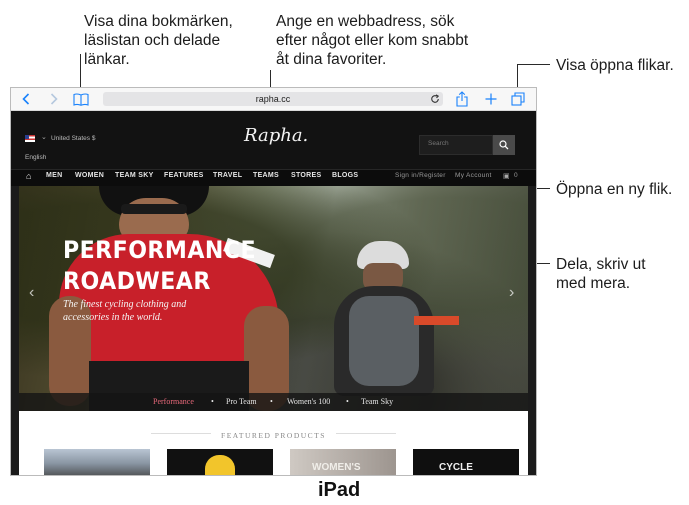 This screenshot has height=505, width=689. What do you see at coordinates (456, 467) in the screenshot?
I see `product-tile-text: CYCLE` at bounding box center [456, 467].